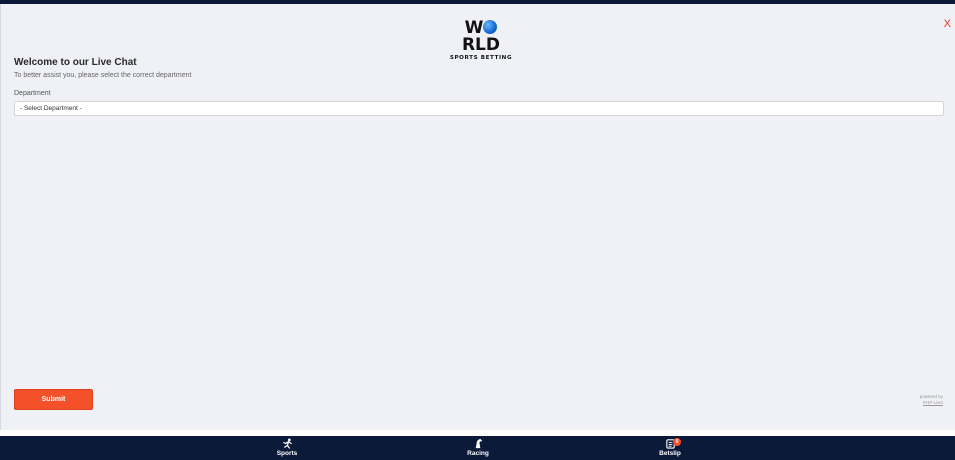 Image resolution: width=955 pixels, height=460 pixels. Describe the element at coordinates (481, 36) in the screenshot. I see `logo-wordmark: WRLD` at that location.